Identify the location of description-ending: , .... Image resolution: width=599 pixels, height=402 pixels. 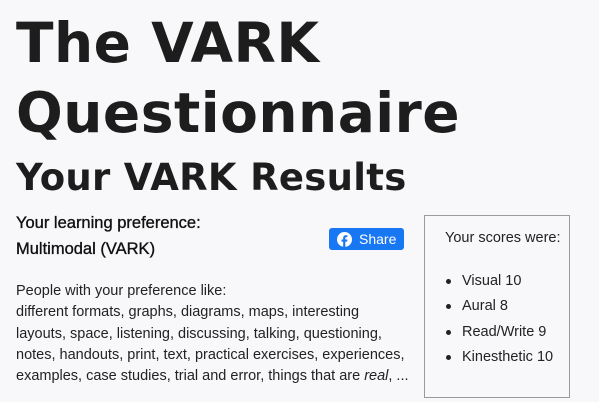
(398, 376).